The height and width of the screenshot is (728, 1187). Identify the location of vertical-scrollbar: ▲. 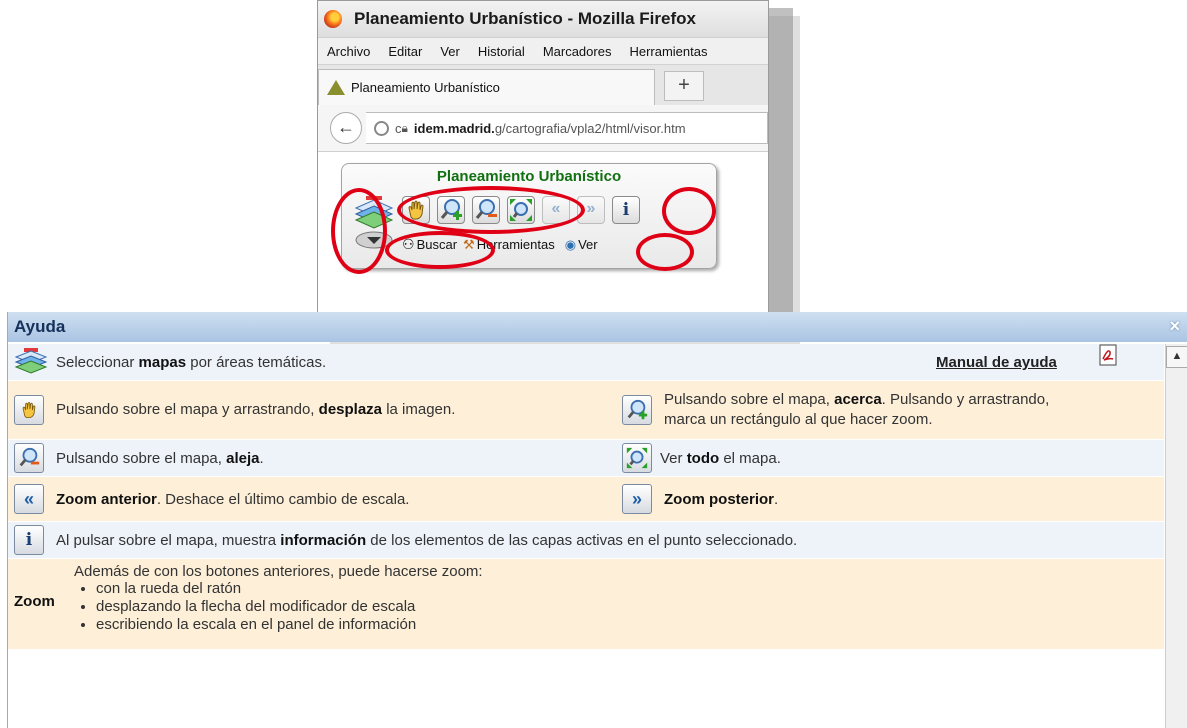
(1176, 536).